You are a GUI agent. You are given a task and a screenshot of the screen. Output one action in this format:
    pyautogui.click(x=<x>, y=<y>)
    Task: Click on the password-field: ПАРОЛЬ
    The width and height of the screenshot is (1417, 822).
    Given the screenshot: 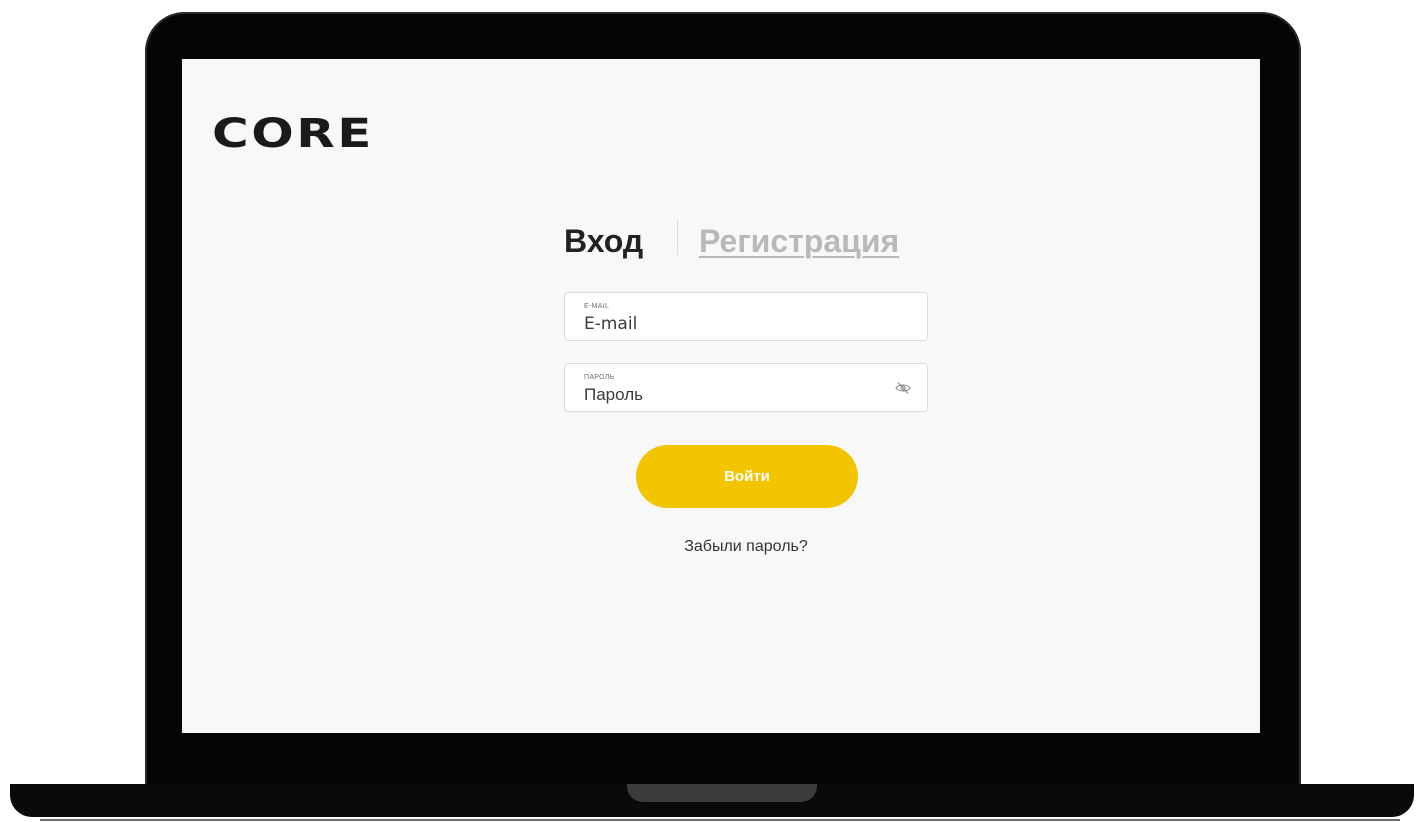 What is the action you would take?
    pyautogui.click(x=746, y=387)
    